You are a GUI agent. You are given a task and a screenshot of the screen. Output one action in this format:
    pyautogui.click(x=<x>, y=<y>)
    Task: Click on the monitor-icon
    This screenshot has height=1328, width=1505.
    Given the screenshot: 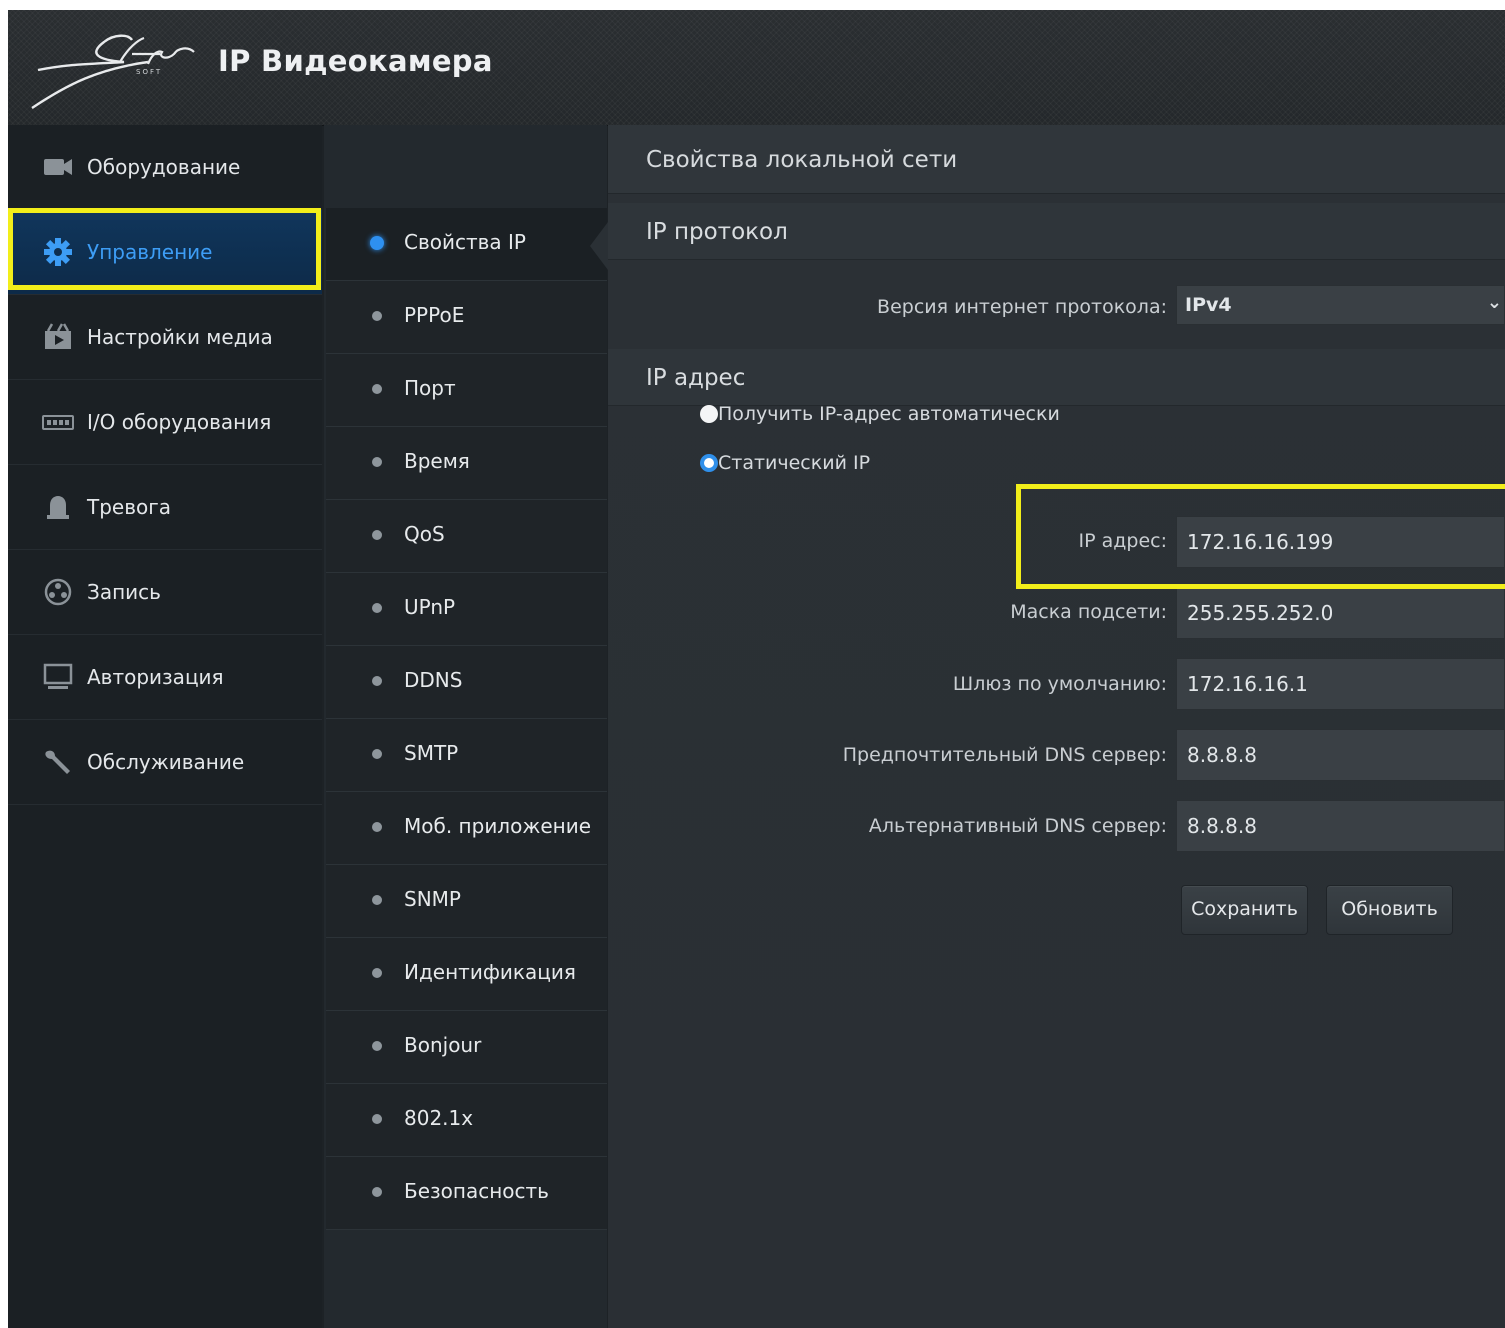 What is the action you would take?
    pyautogui.click(x=58, y=676)
    